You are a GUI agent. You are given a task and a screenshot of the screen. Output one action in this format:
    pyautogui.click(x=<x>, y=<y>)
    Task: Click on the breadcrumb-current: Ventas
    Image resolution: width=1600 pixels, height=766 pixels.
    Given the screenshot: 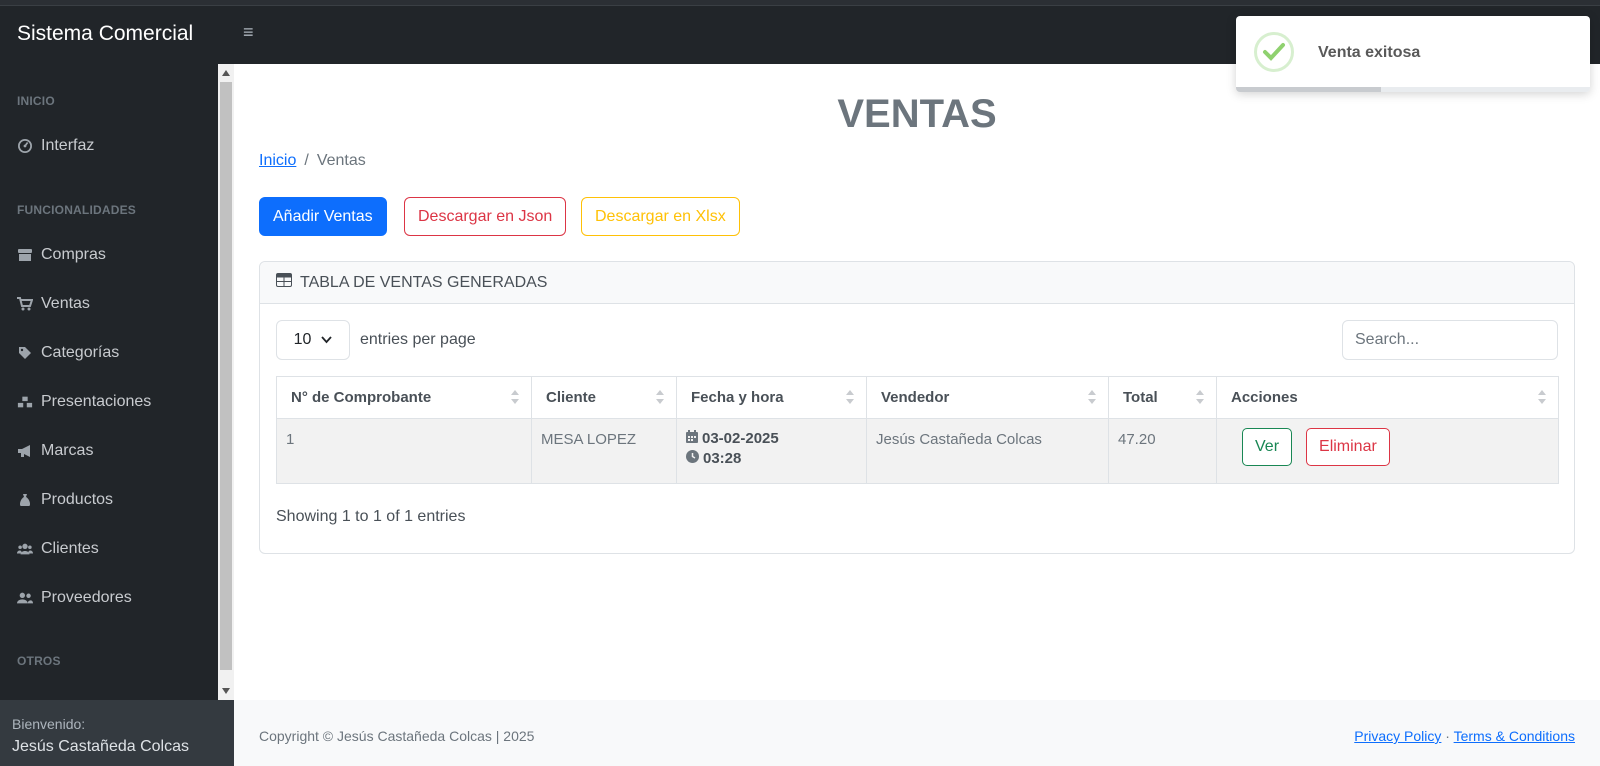 What is the action you would take?
    pyautogui.click(x=341, y=160)
    